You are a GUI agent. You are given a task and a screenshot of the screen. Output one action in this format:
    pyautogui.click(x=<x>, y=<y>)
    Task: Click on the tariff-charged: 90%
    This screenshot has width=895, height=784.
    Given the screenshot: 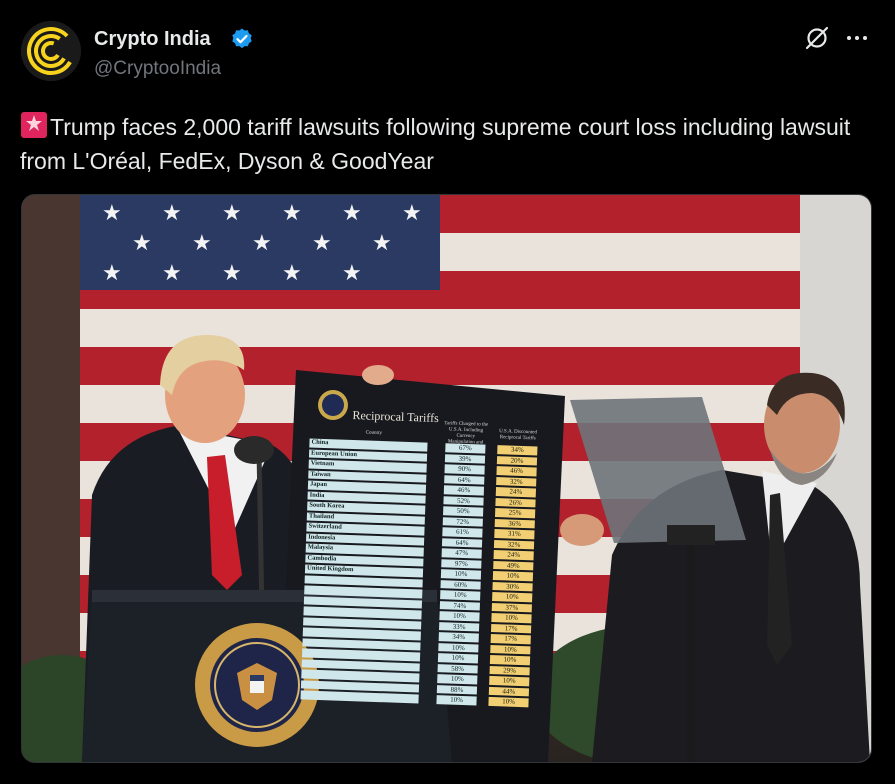 What is the action you would take?
    pyautogui.click(x=464, y=469)
    